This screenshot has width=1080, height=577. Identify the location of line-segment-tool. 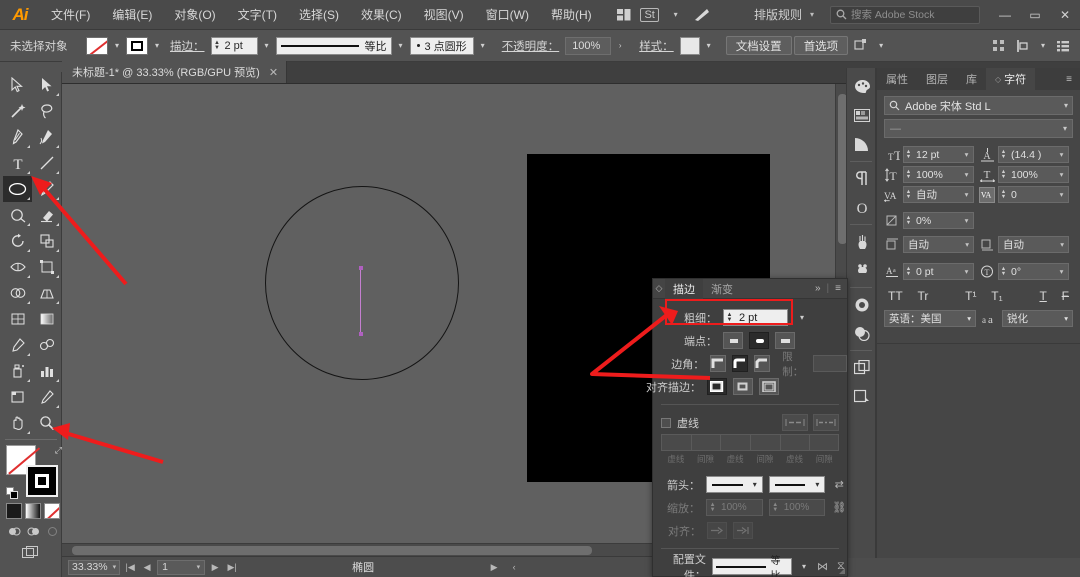
(46, 163).